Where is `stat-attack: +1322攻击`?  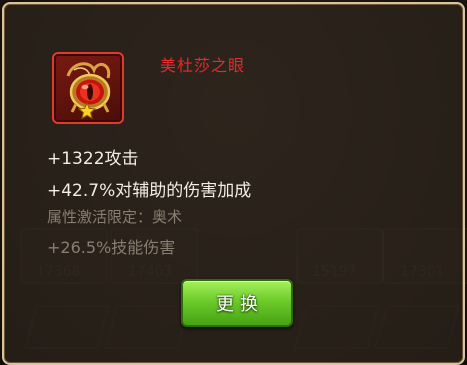 stat-attack: +1322攻击 is located at coordinates (93, 159).